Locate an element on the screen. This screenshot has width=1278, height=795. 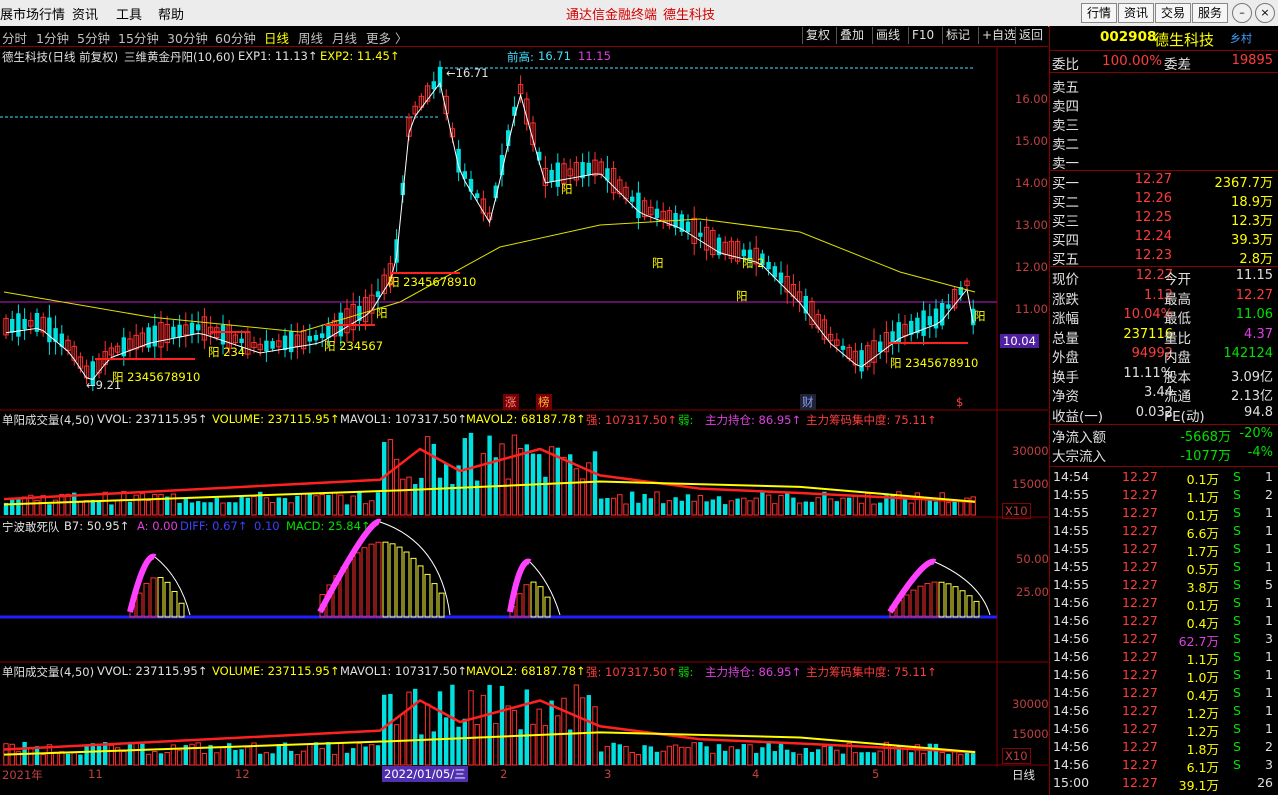
buy-level-label: 买四 is located at coordinates (1065, 241).